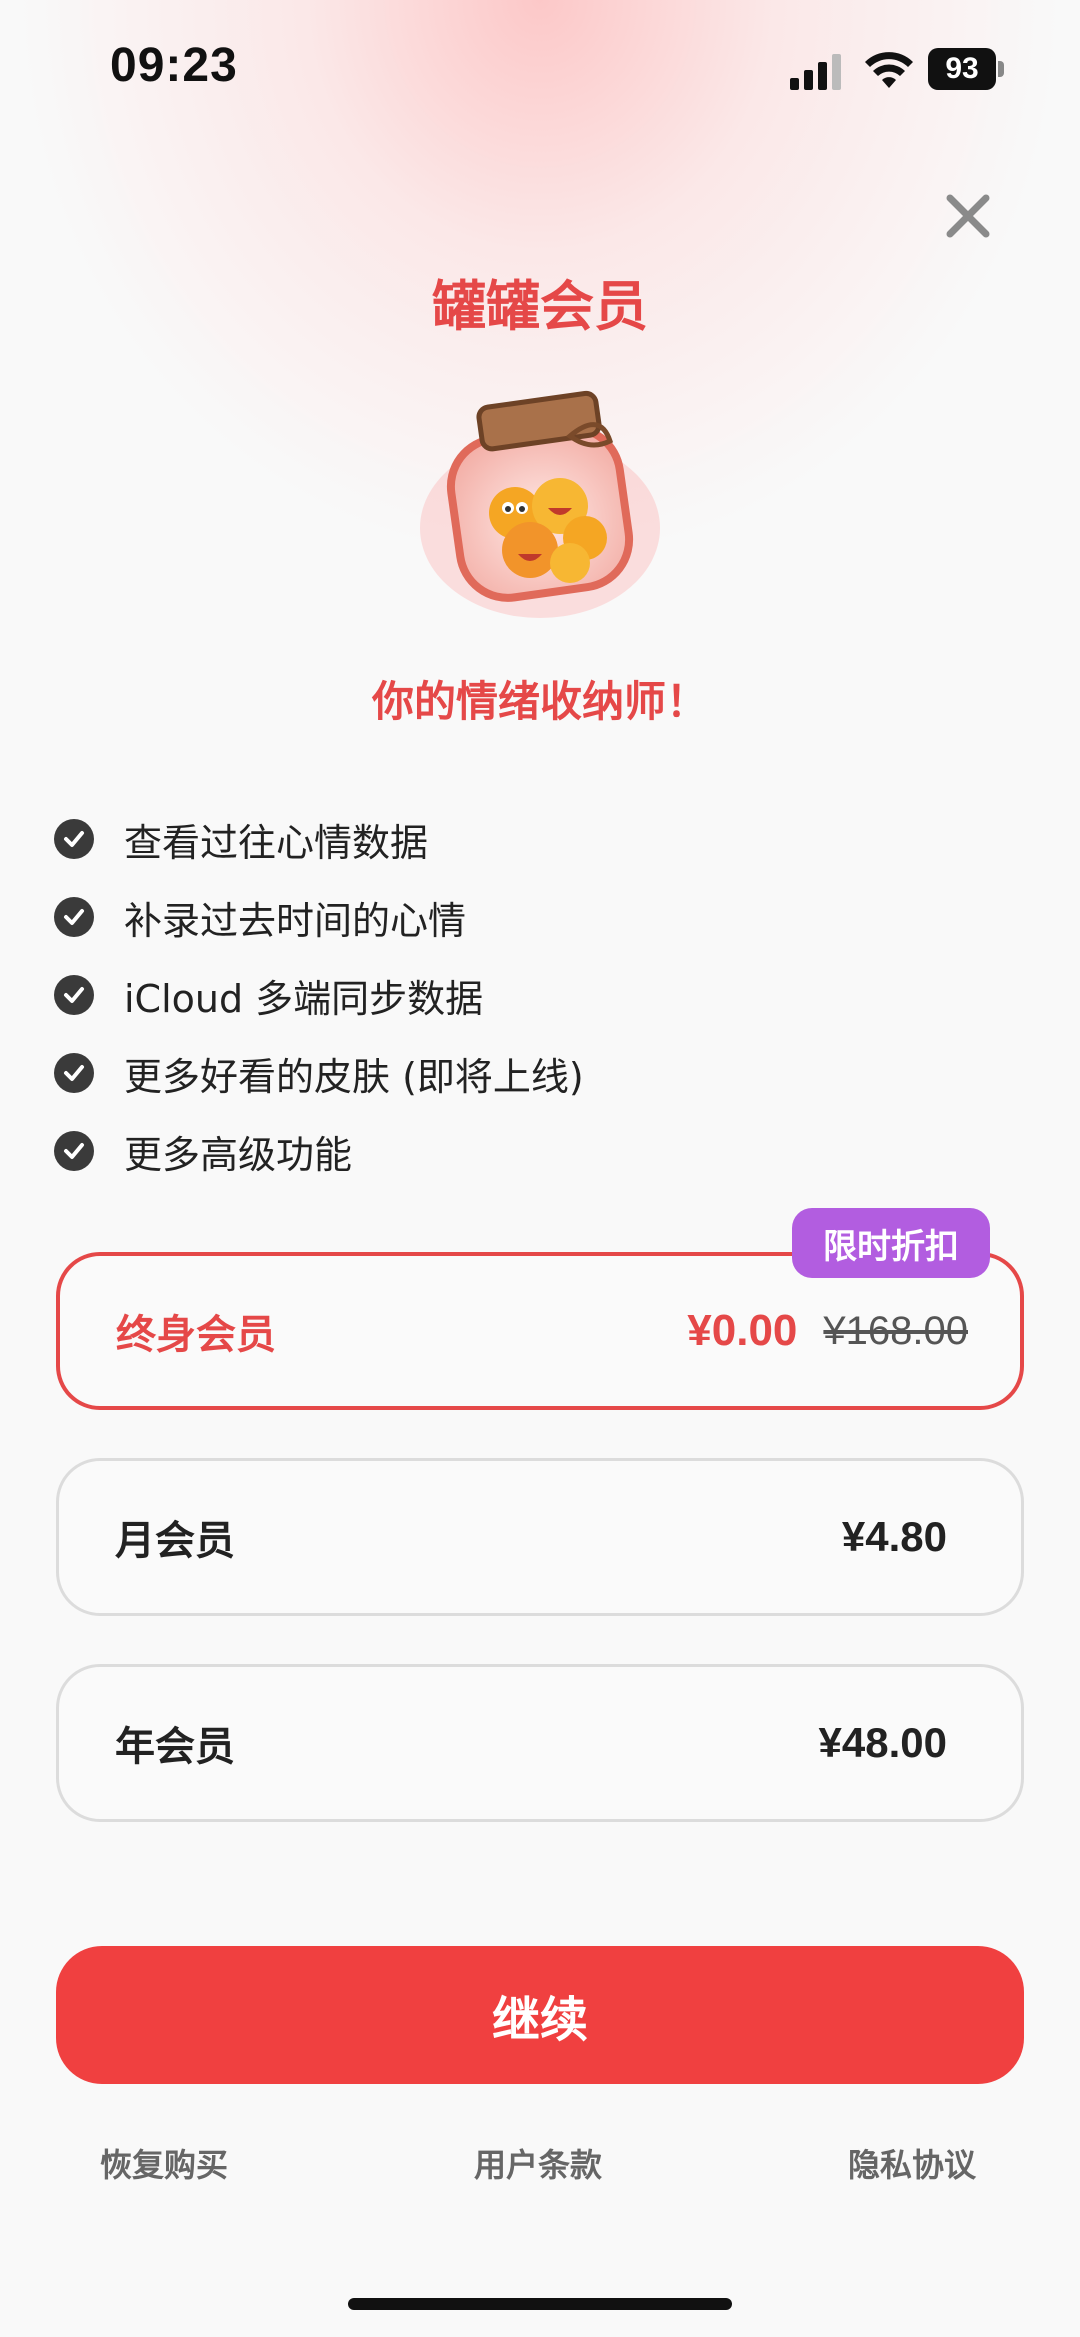  Describe the element at coordinates (304, 998) in the screenshot. I see `feature-text: iCloud 多端同步数据` at that location.